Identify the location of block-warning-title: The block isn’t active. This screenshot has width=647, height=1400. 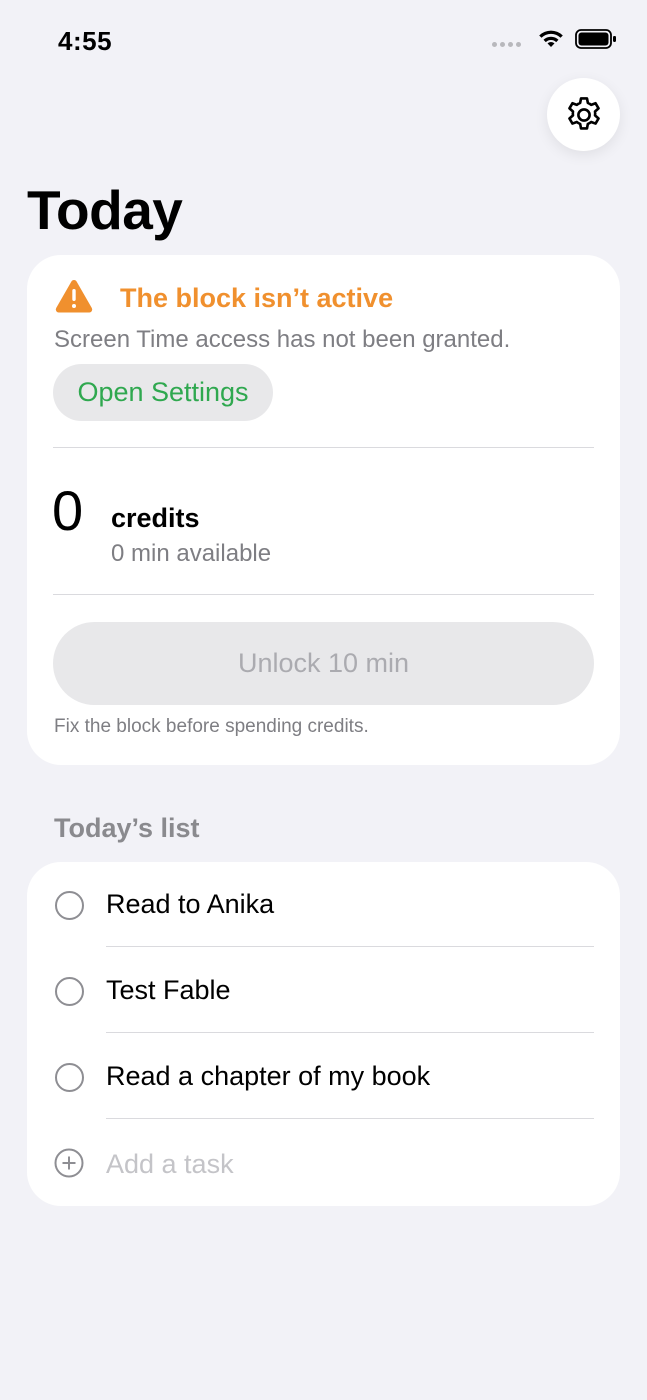
(257, 298).